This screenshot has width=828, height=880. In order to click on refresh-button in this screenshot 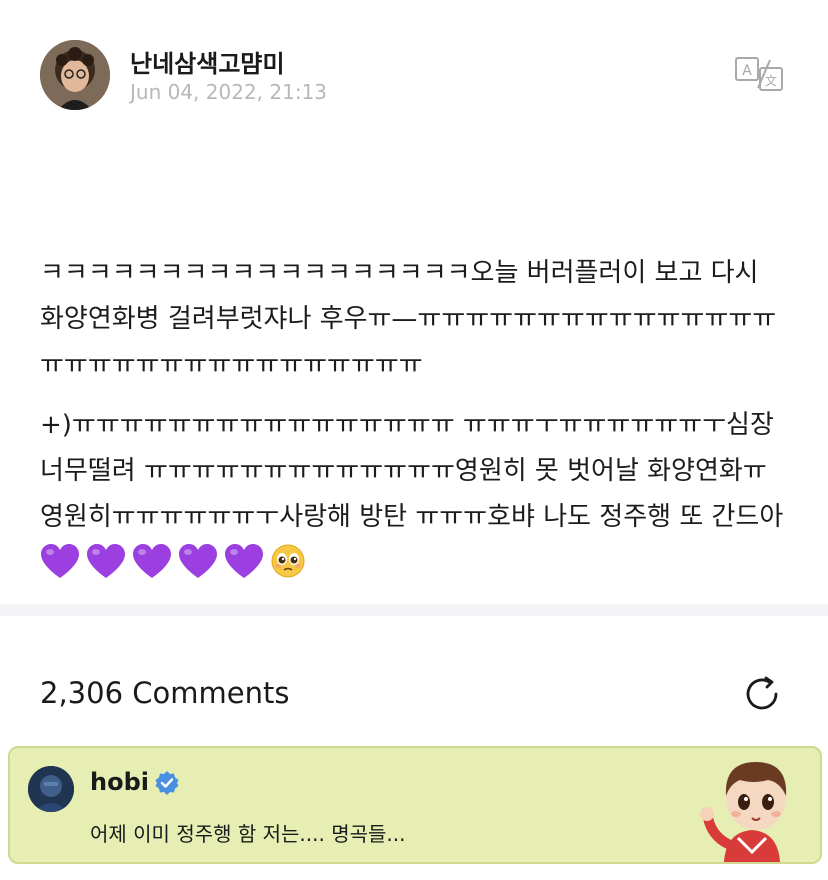, I will do `click(762, 694)`.